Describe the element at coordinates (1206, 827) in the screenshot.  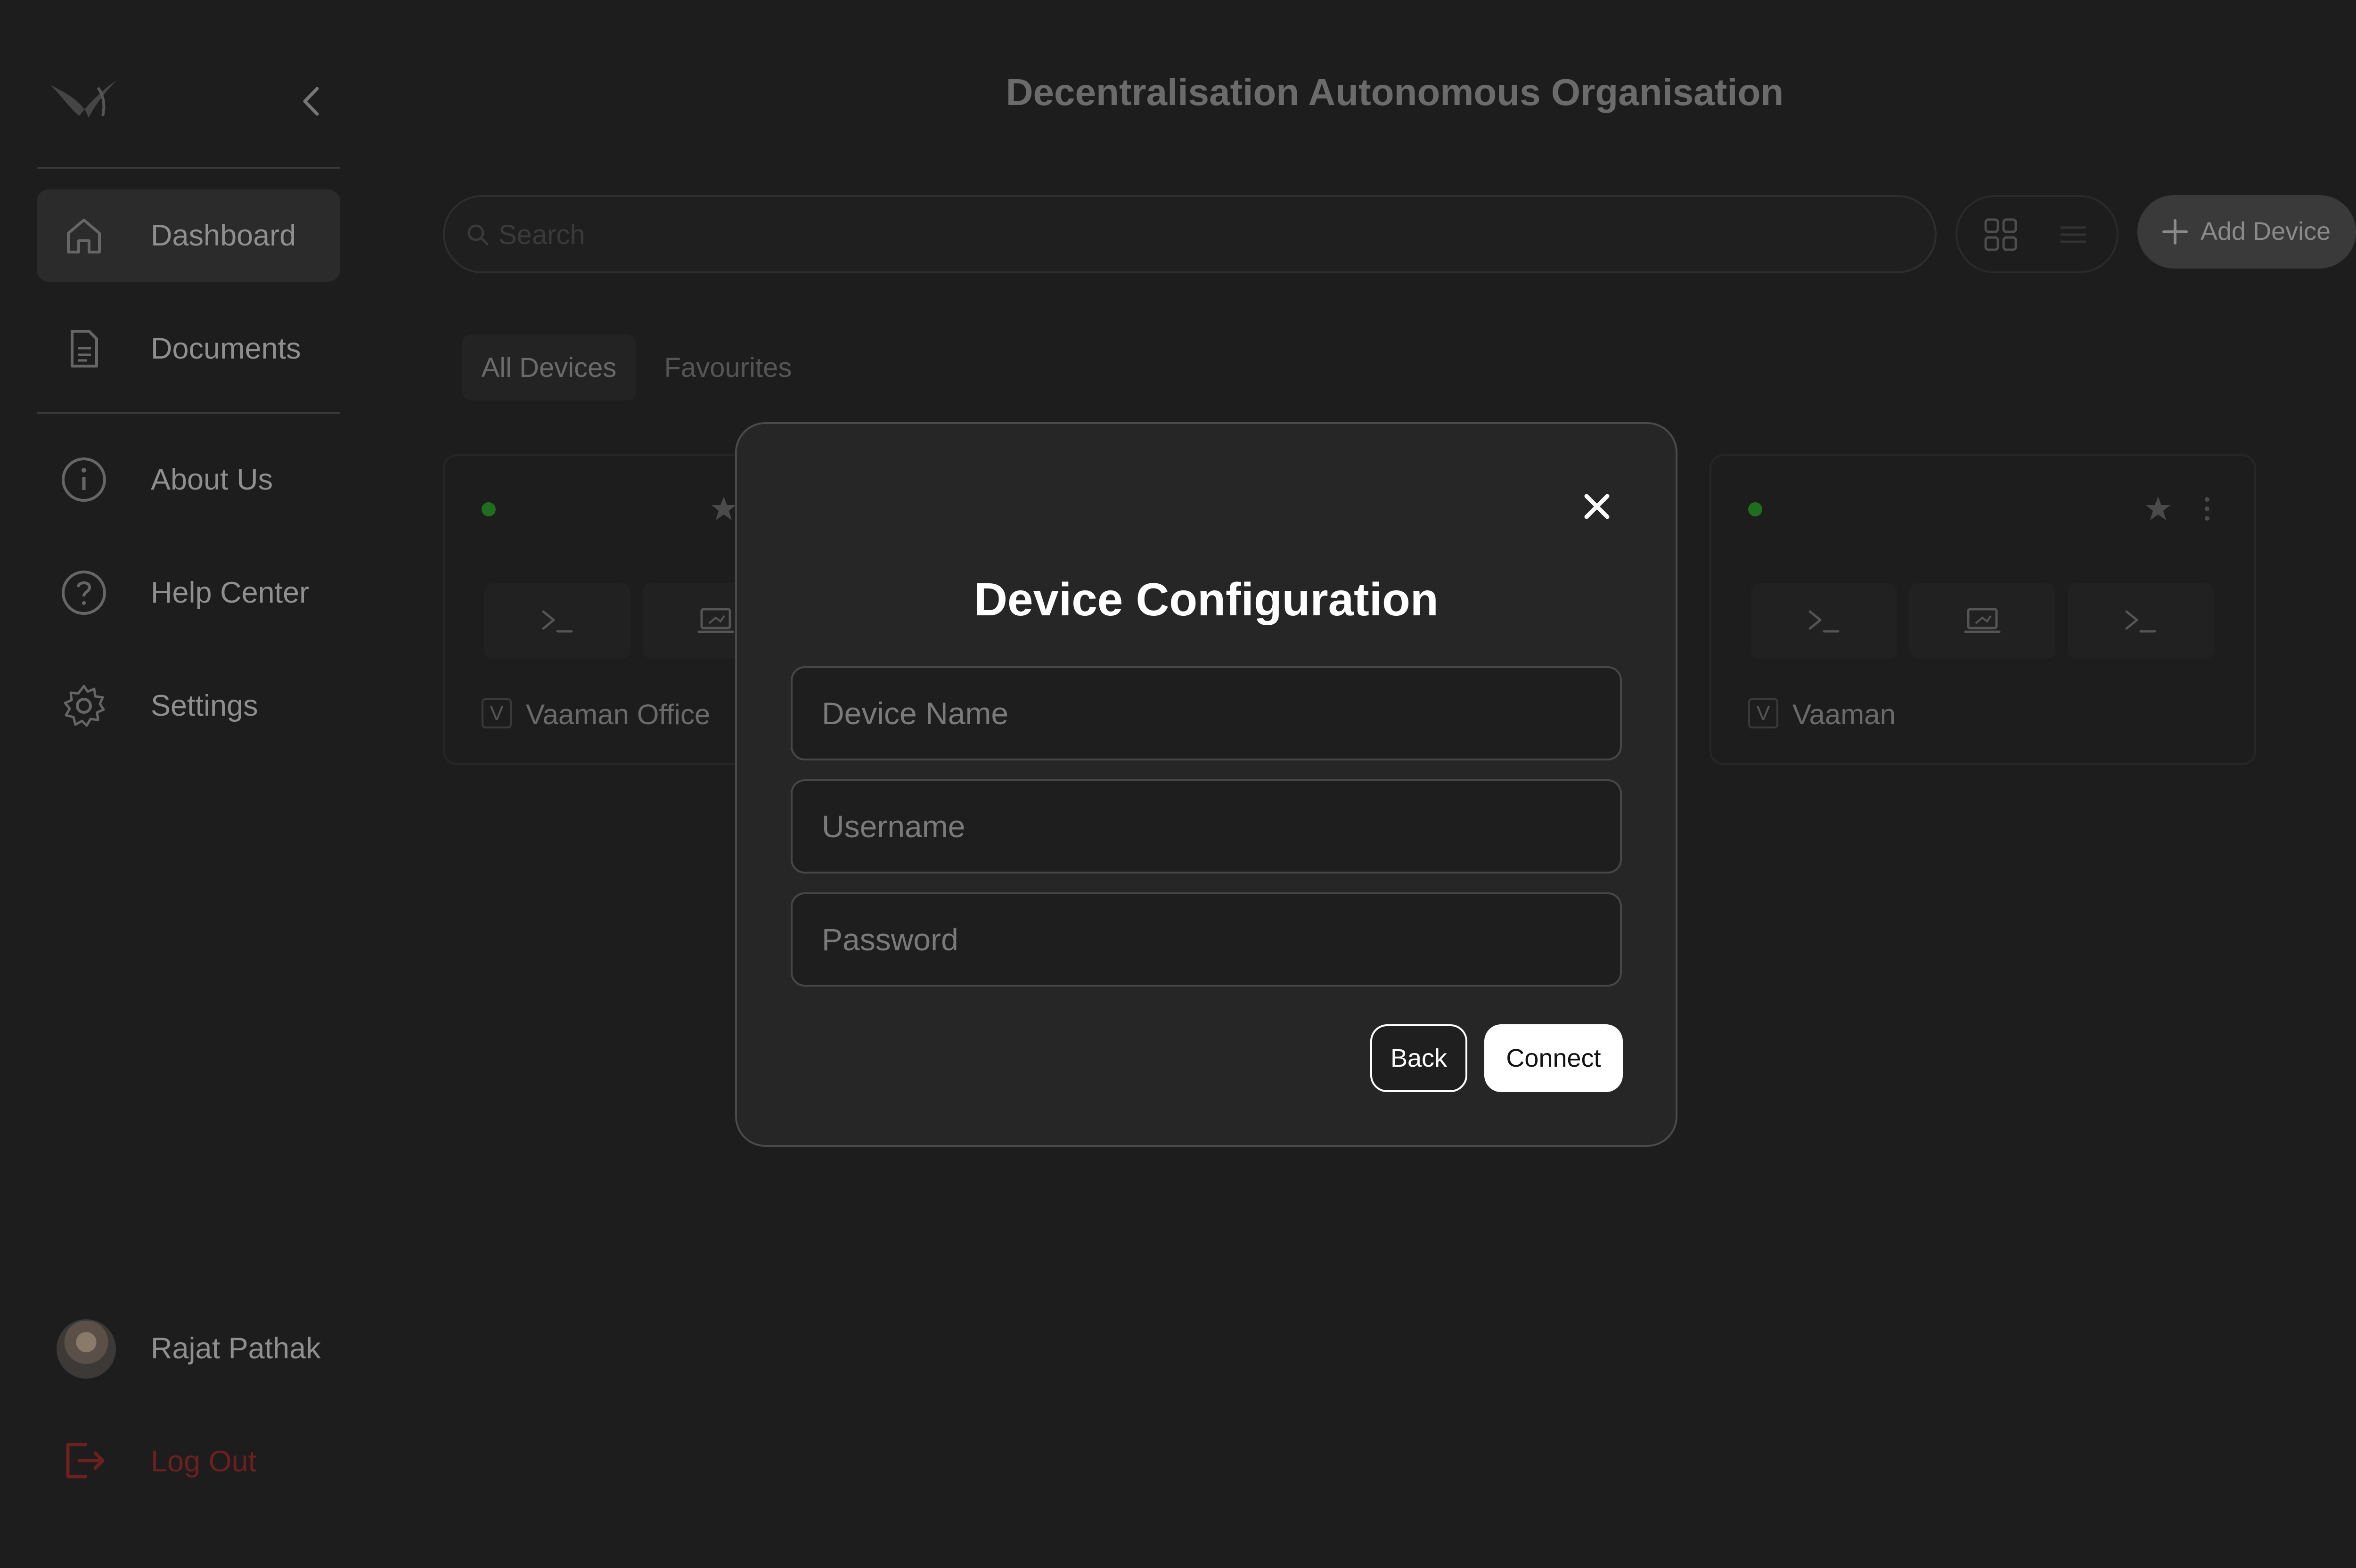
I see `username-field` at that location.